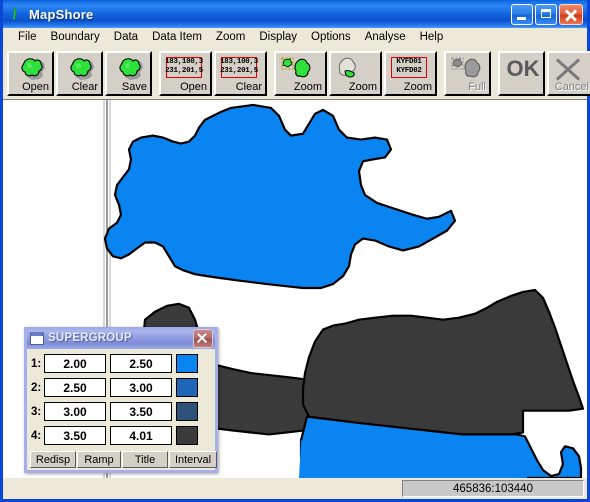  I want to click on supergroup-button-row: Redisp Ramp Title Interval, so click(122, 460).